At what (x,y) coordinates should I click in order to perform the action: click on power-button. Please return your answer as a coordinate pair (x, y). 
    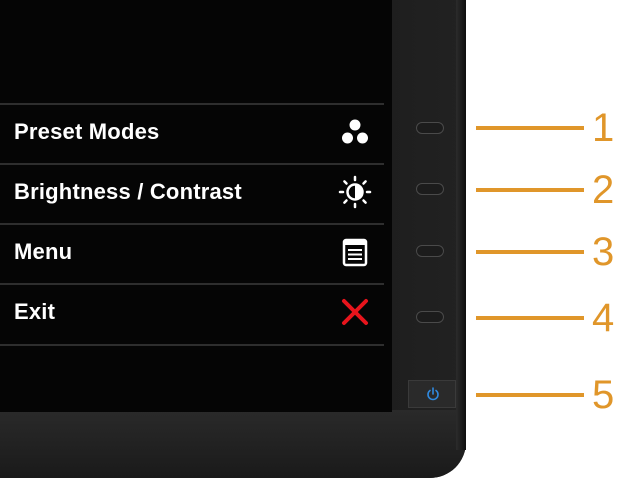
    Looking at the image, I should click on (432, 394).